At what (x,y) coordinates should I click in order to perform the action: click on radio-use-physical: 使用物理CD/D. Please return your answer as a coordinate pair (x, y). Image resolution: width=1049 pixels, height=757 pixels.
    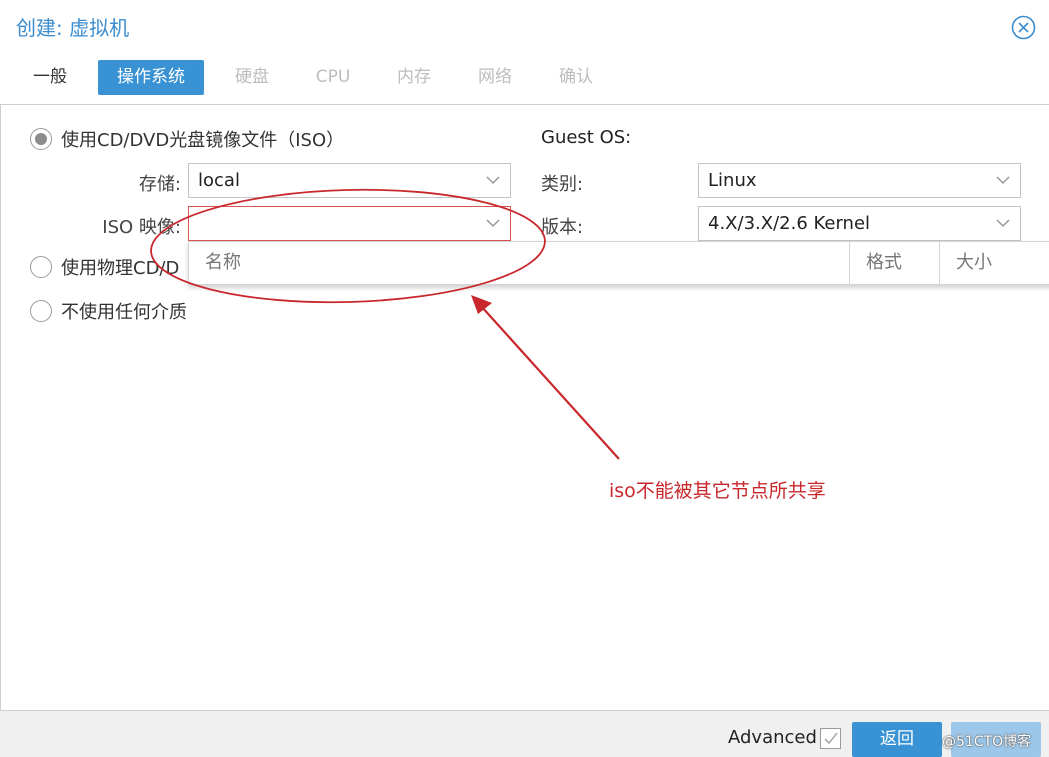
    Looking at the image, I should click on (104, 267).